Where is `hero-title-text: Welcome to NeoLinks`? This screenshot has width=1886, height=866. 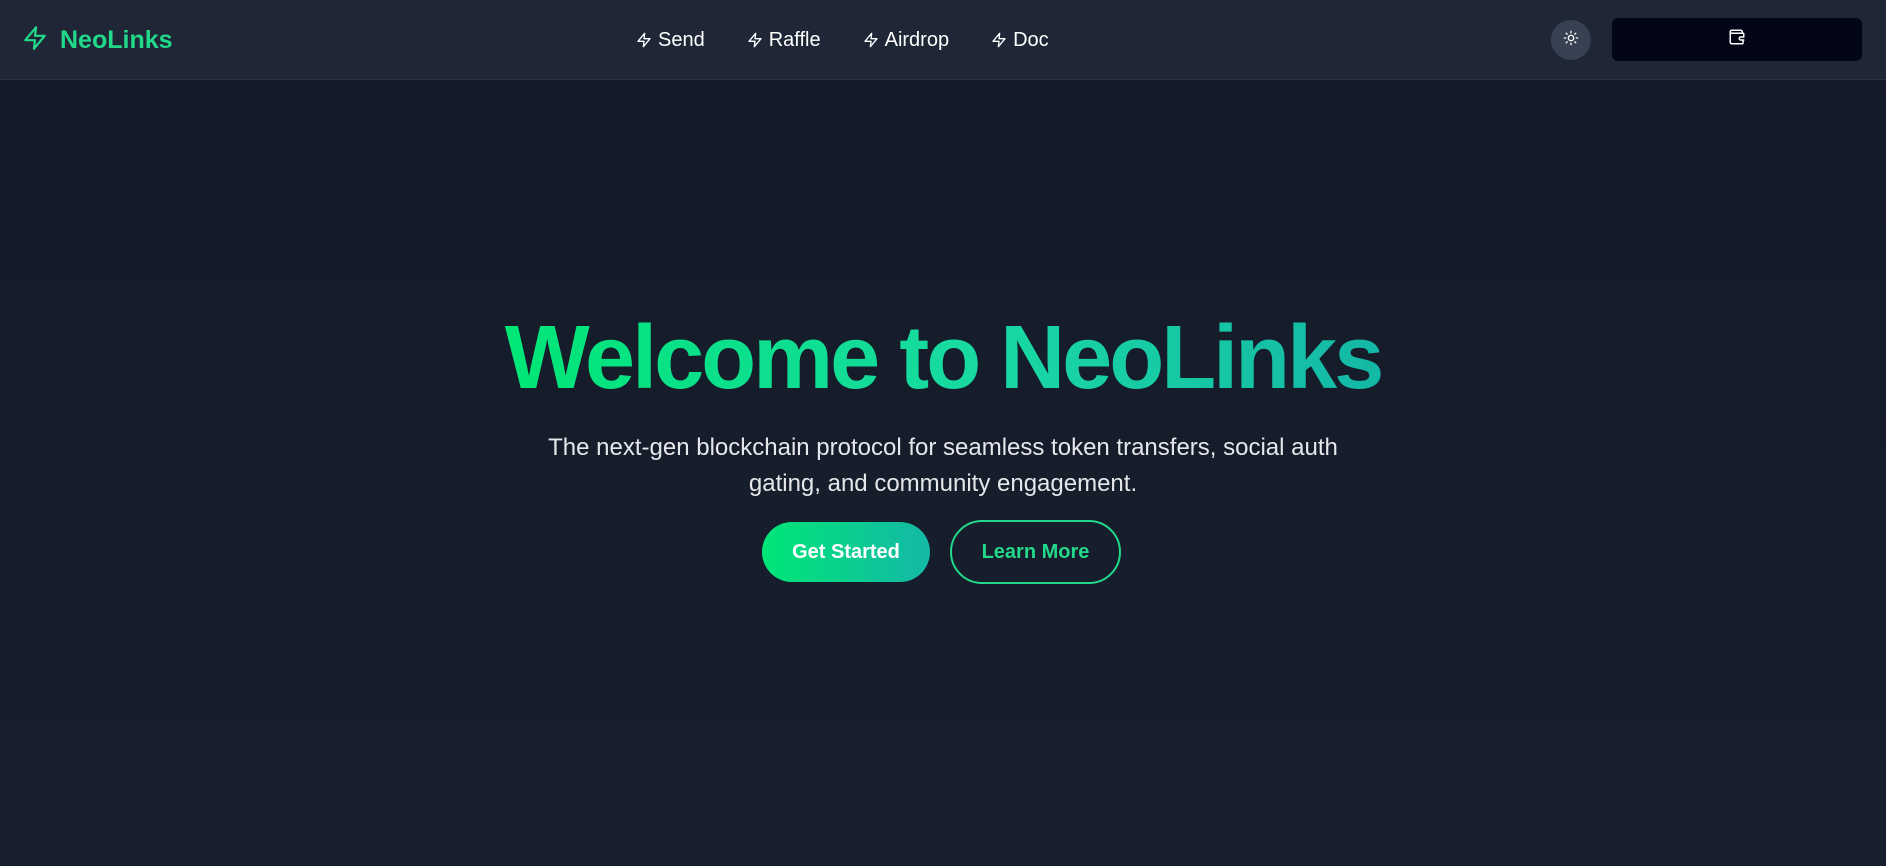 hero-title-text: Welcome to NeoLinks is located at coordinates (944, 358).